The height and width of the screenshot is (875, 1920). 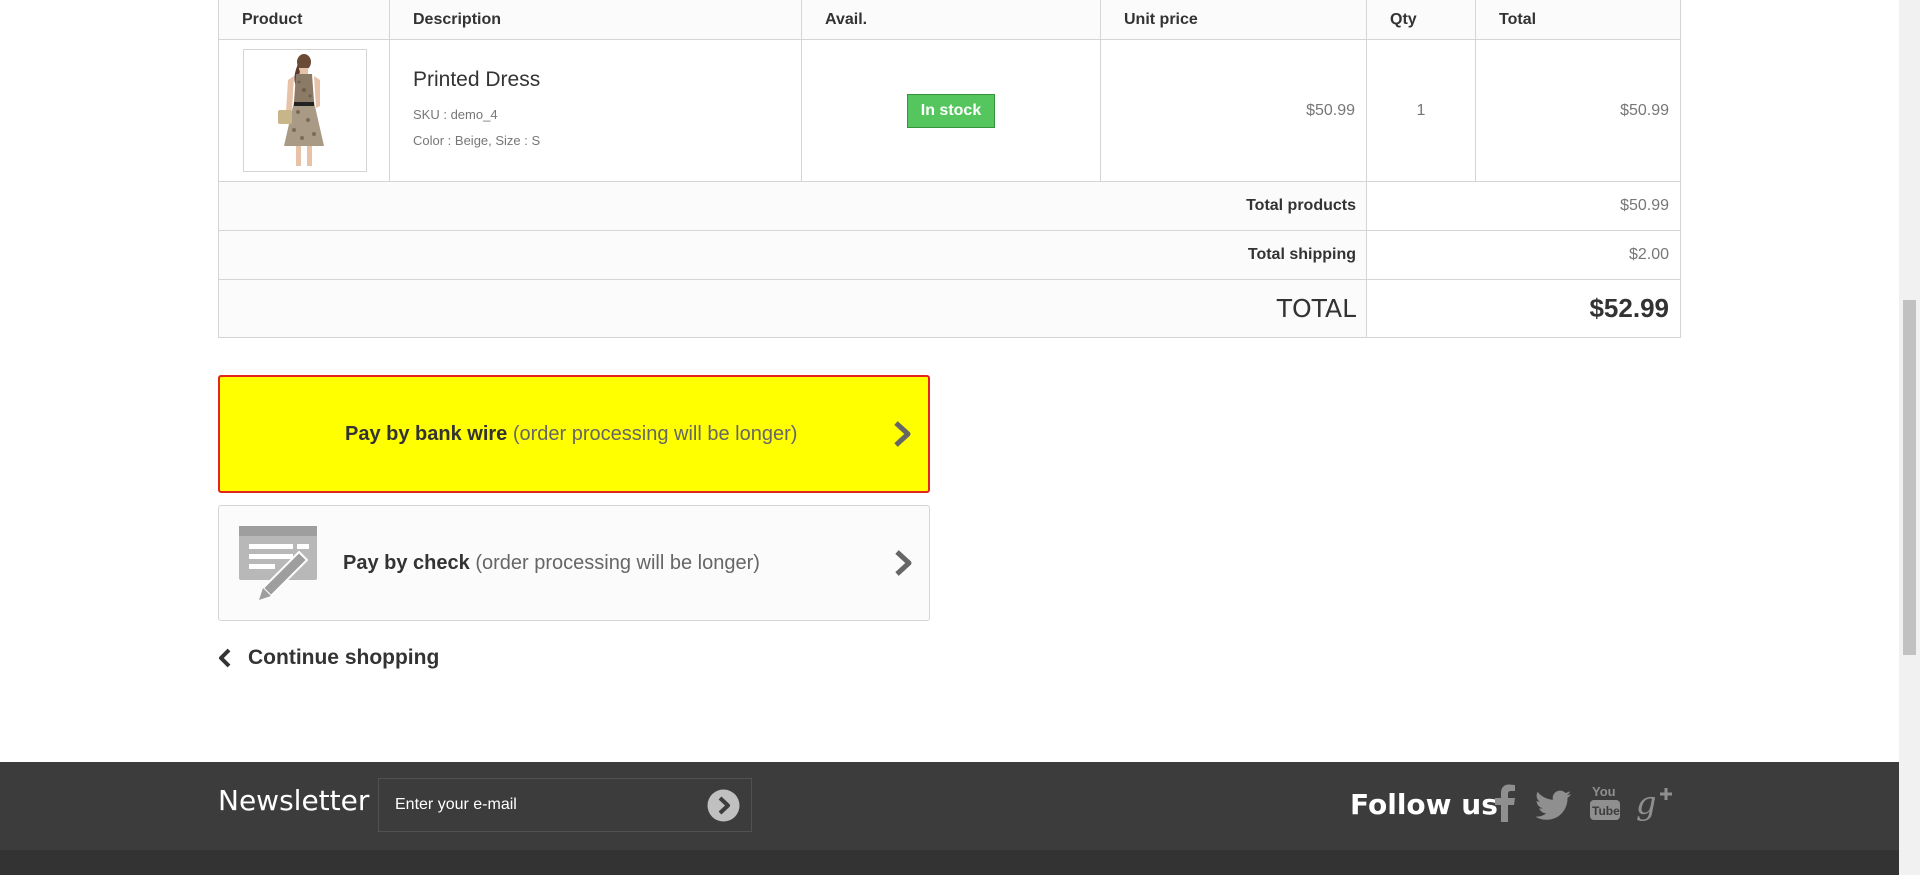 I want to click on product-thumbnail, so click(x=305, y=110).